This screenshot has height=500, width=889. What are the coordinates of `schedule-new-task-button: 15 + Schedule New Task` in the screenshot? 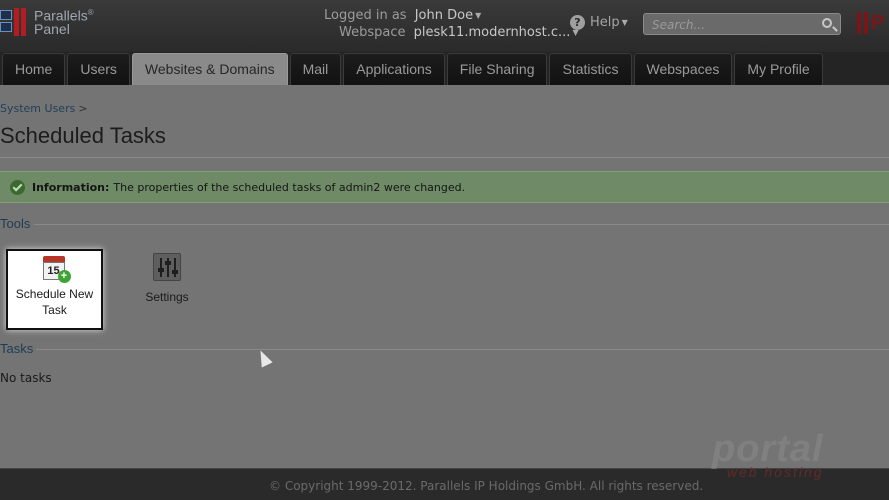 It's located at (54, 289).